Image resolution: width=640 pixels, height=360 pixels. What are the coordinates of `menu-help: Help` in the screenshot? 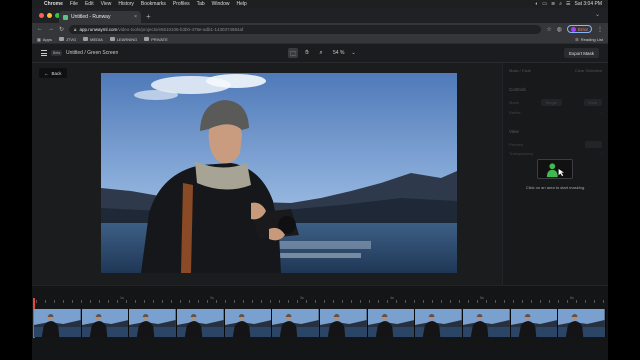 It's located at (241, 4).